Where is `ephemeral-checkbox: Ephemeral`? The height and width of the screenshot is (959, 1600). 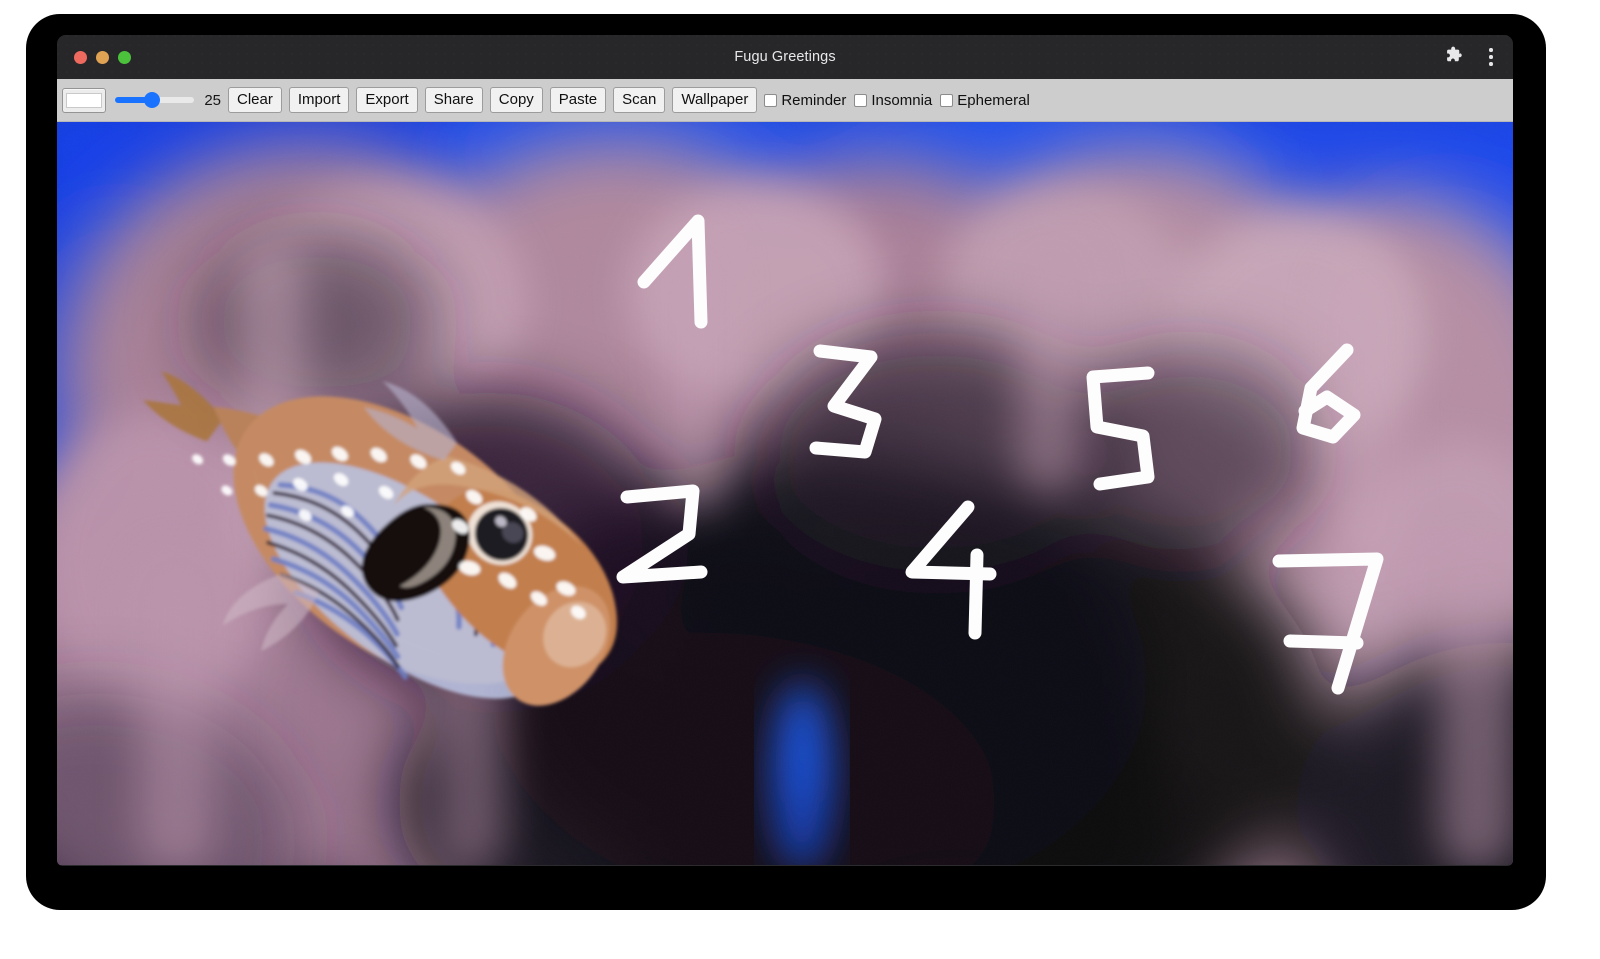
ephemeral-checkbox: Ephemeral is located at coordinates (985, 100).